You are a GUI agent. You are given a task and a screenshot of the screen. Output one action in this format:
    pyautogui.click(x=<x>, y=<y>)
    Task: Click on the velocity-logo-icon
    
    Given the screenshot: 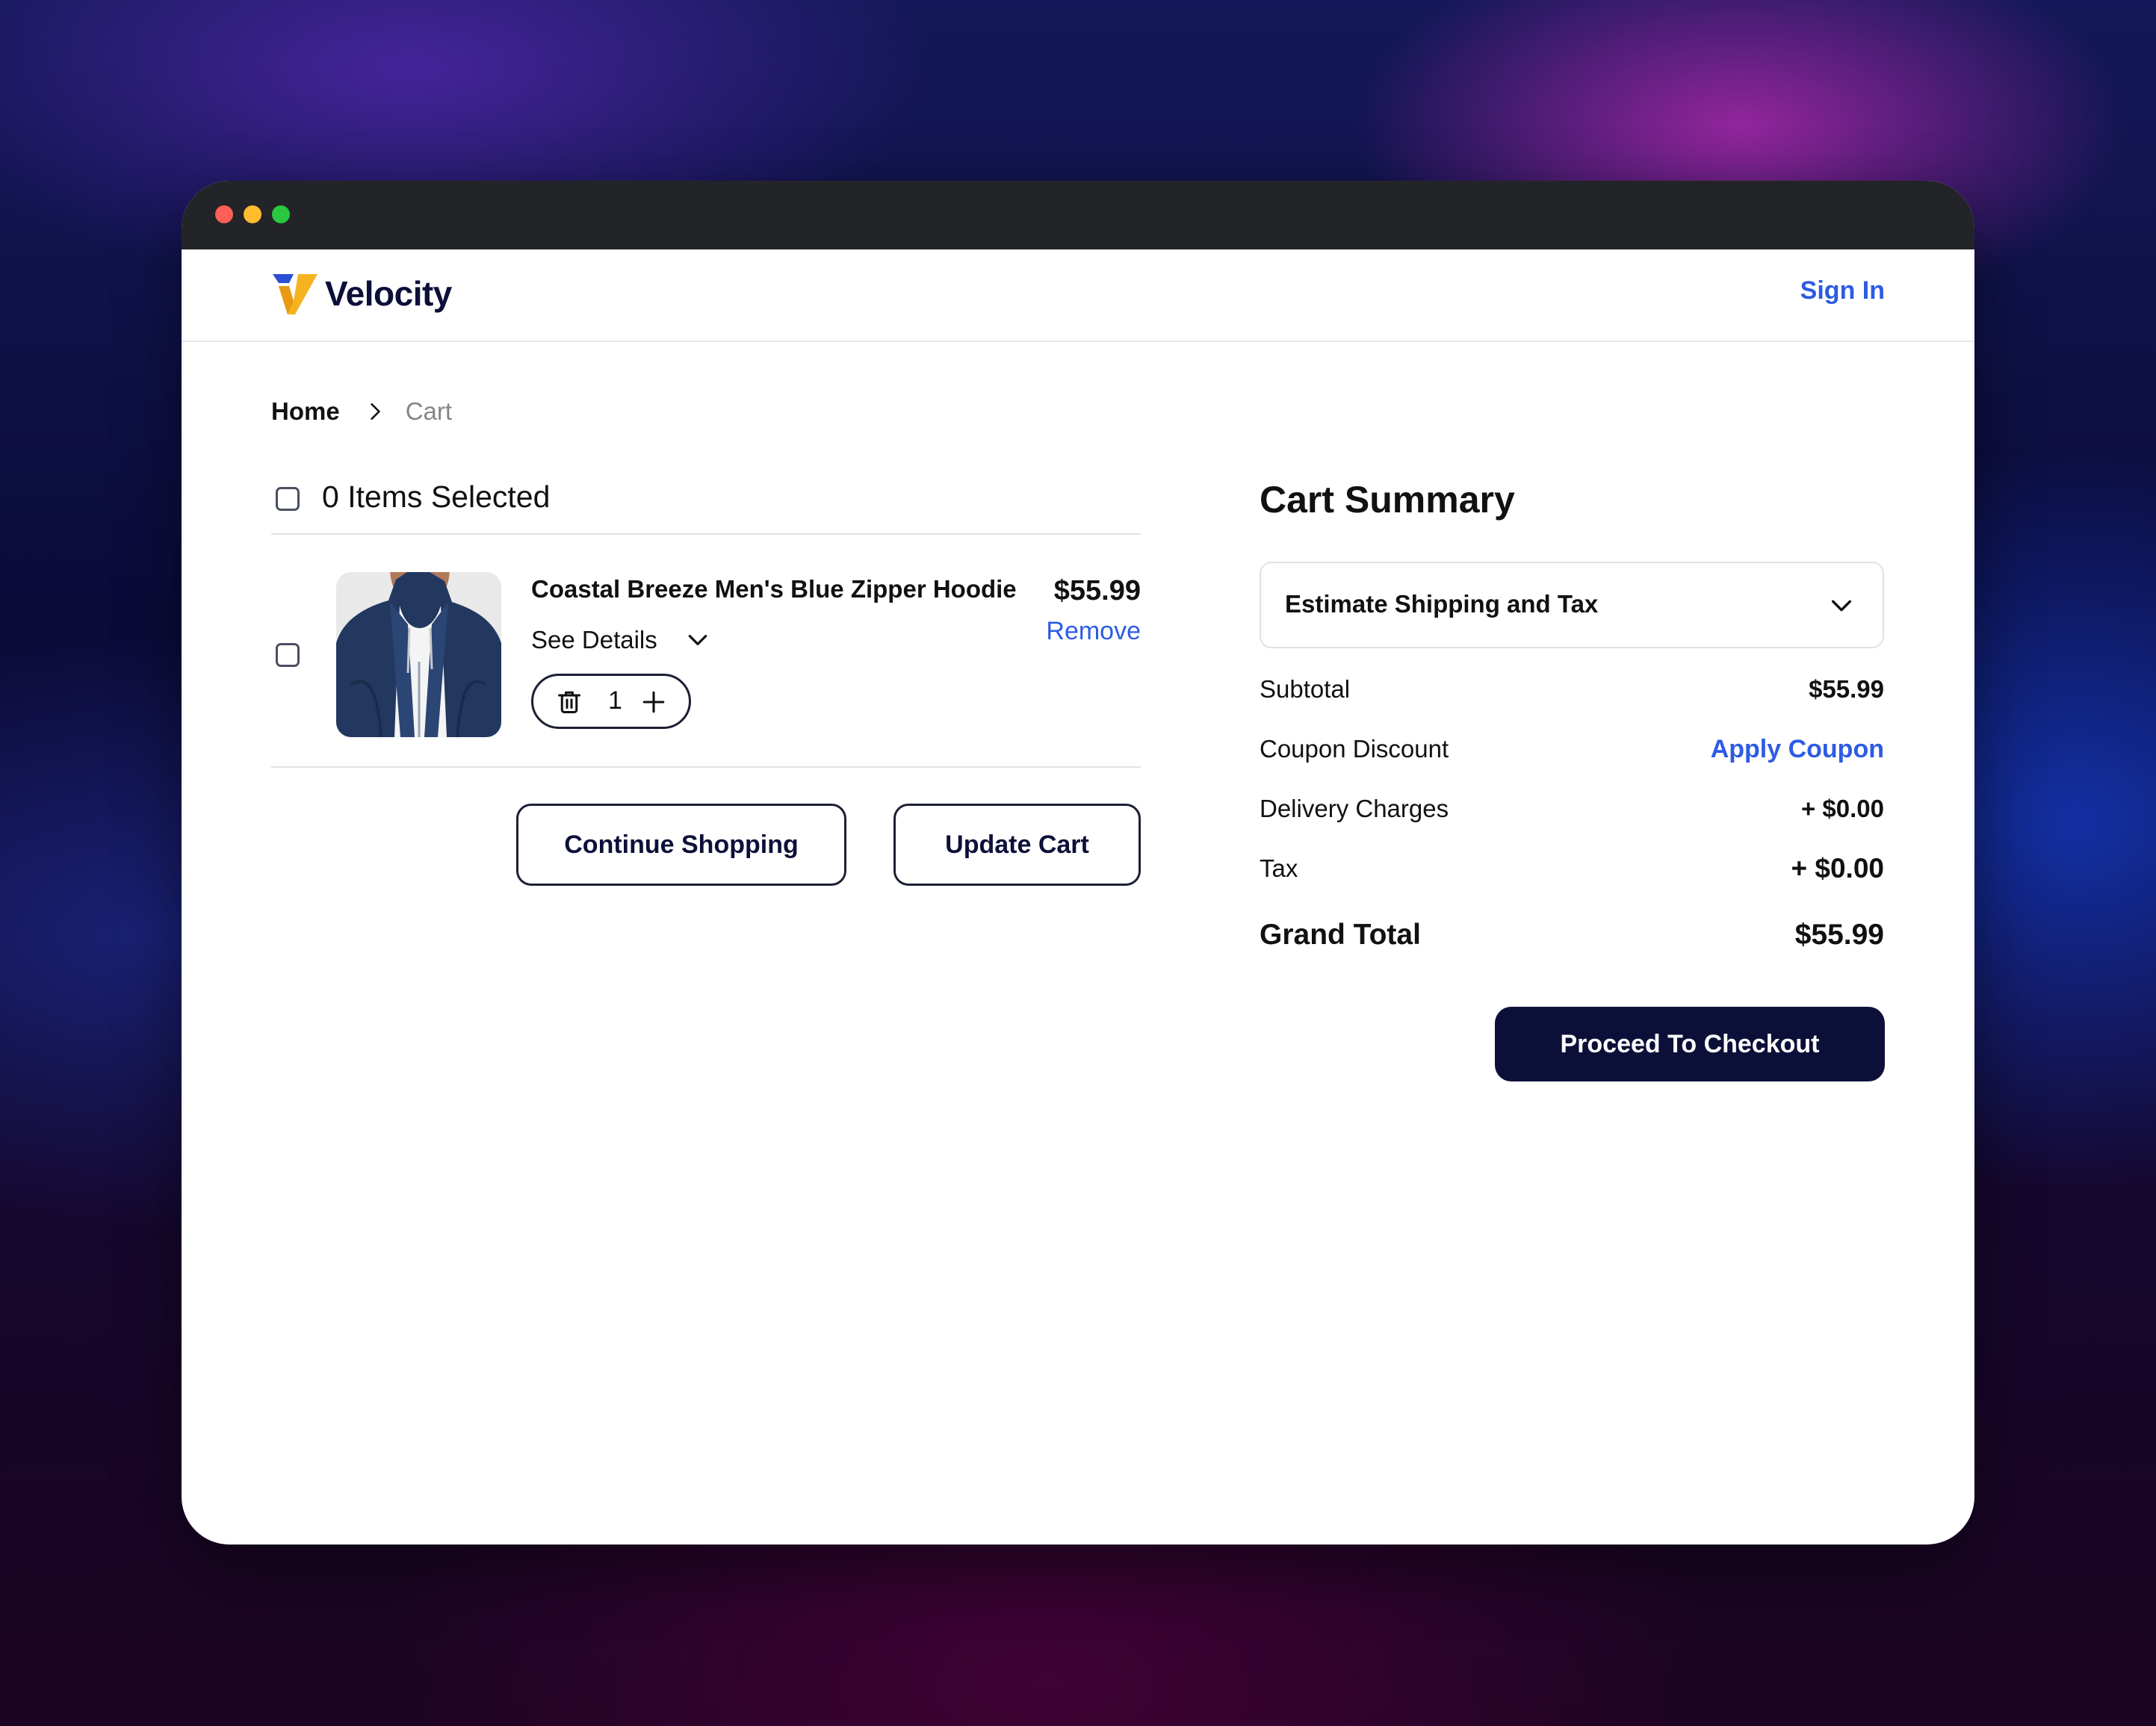 What is the action you would take?
    pyautogui.click(x=295, y=294)
    